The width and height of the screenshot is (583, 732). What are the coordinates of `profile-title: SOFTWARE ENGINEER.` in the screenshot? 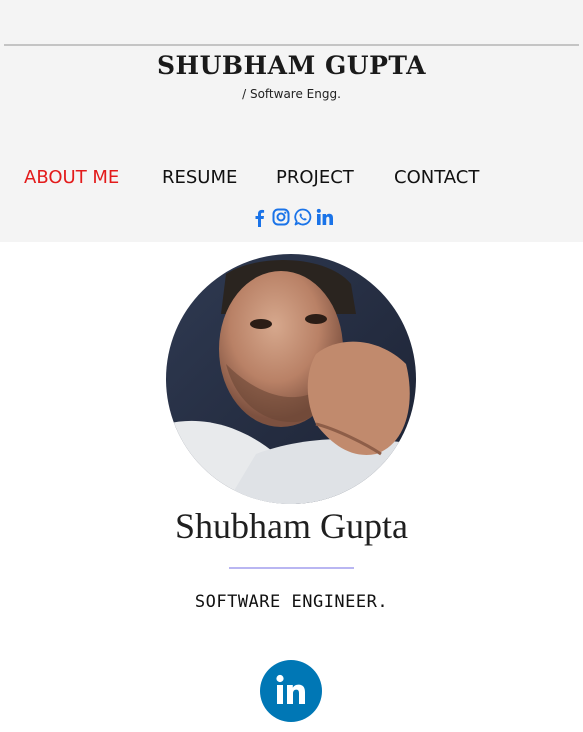 It's located at (291, 602).